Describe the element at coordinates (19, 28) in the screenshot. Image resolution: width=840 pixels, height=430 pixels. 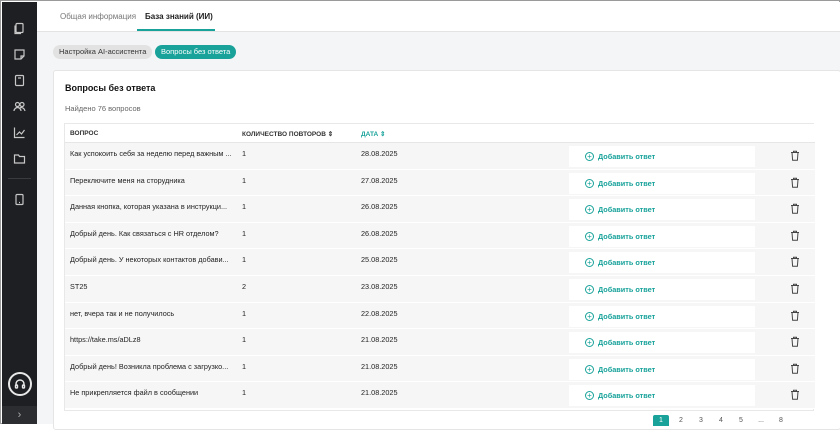
I see `document-icon` at that location.